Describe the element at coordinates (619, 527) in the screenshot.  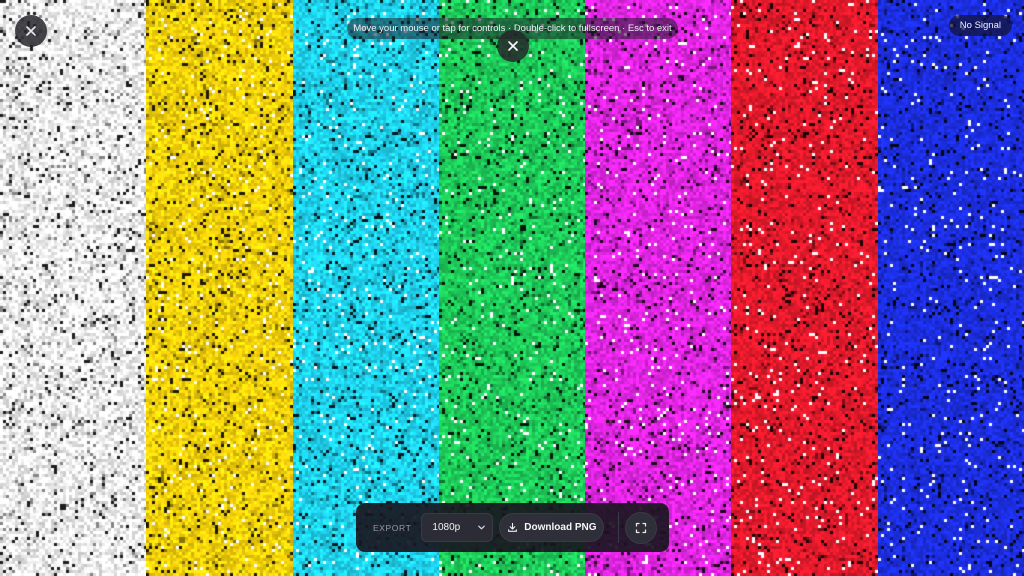
I see `toolbar-divider` at that location.